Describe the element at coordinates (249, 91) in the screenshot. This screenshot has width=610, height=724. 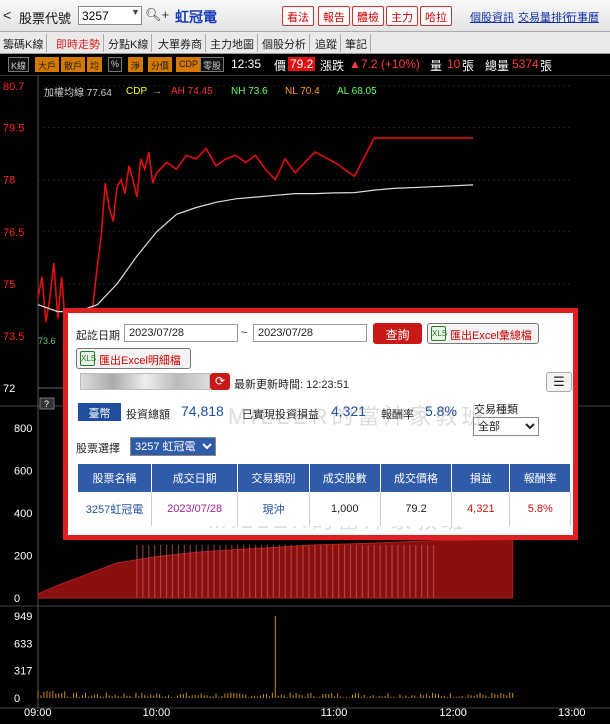
I see `nh-legend: NH 73.6` at that location.